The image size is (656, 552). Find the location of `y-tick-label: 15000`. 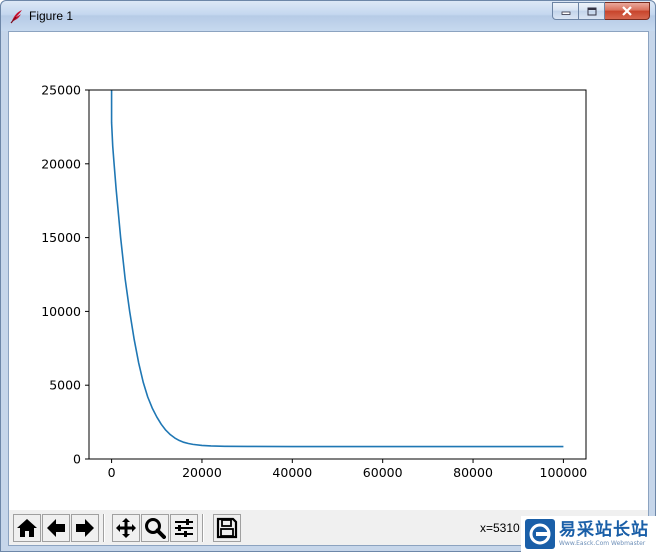

y-tick-label: 15000 is located at coordinates (61, 237).